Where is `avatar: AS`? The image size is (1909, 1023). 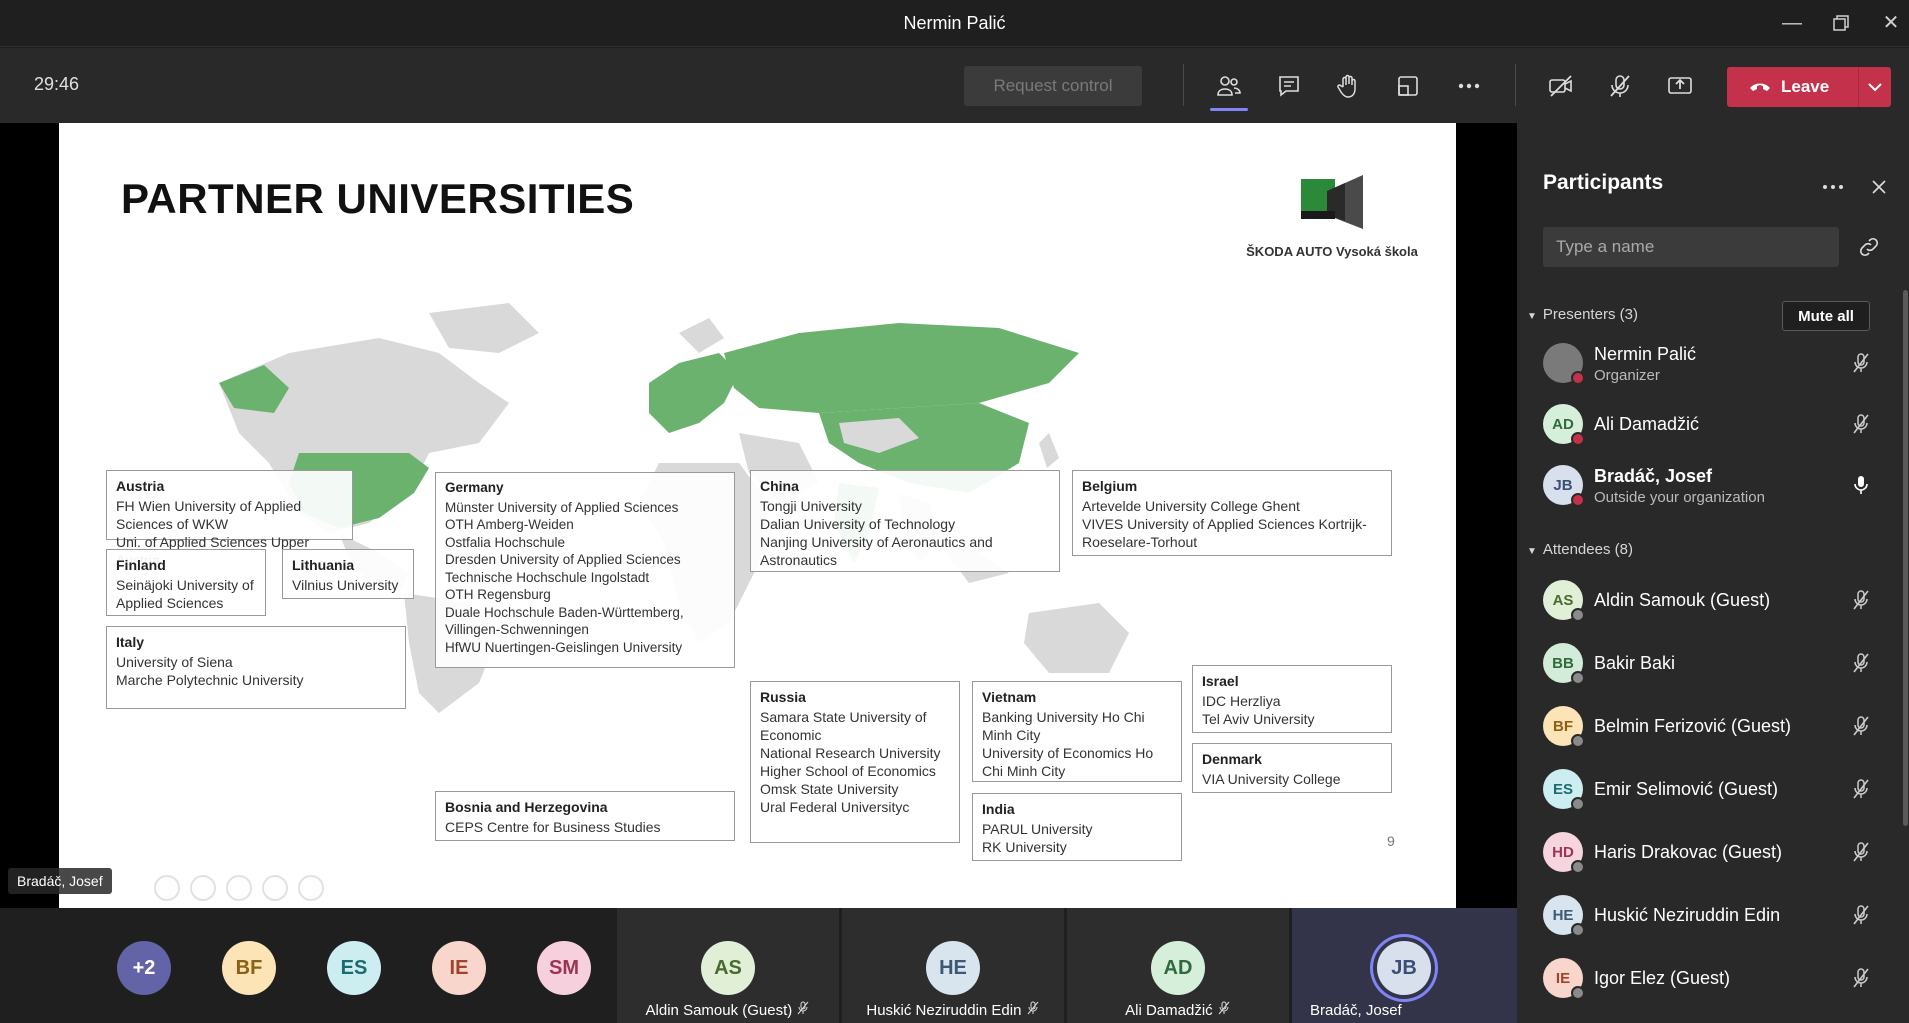 avatar: AS is located at coordinates (728, 968).